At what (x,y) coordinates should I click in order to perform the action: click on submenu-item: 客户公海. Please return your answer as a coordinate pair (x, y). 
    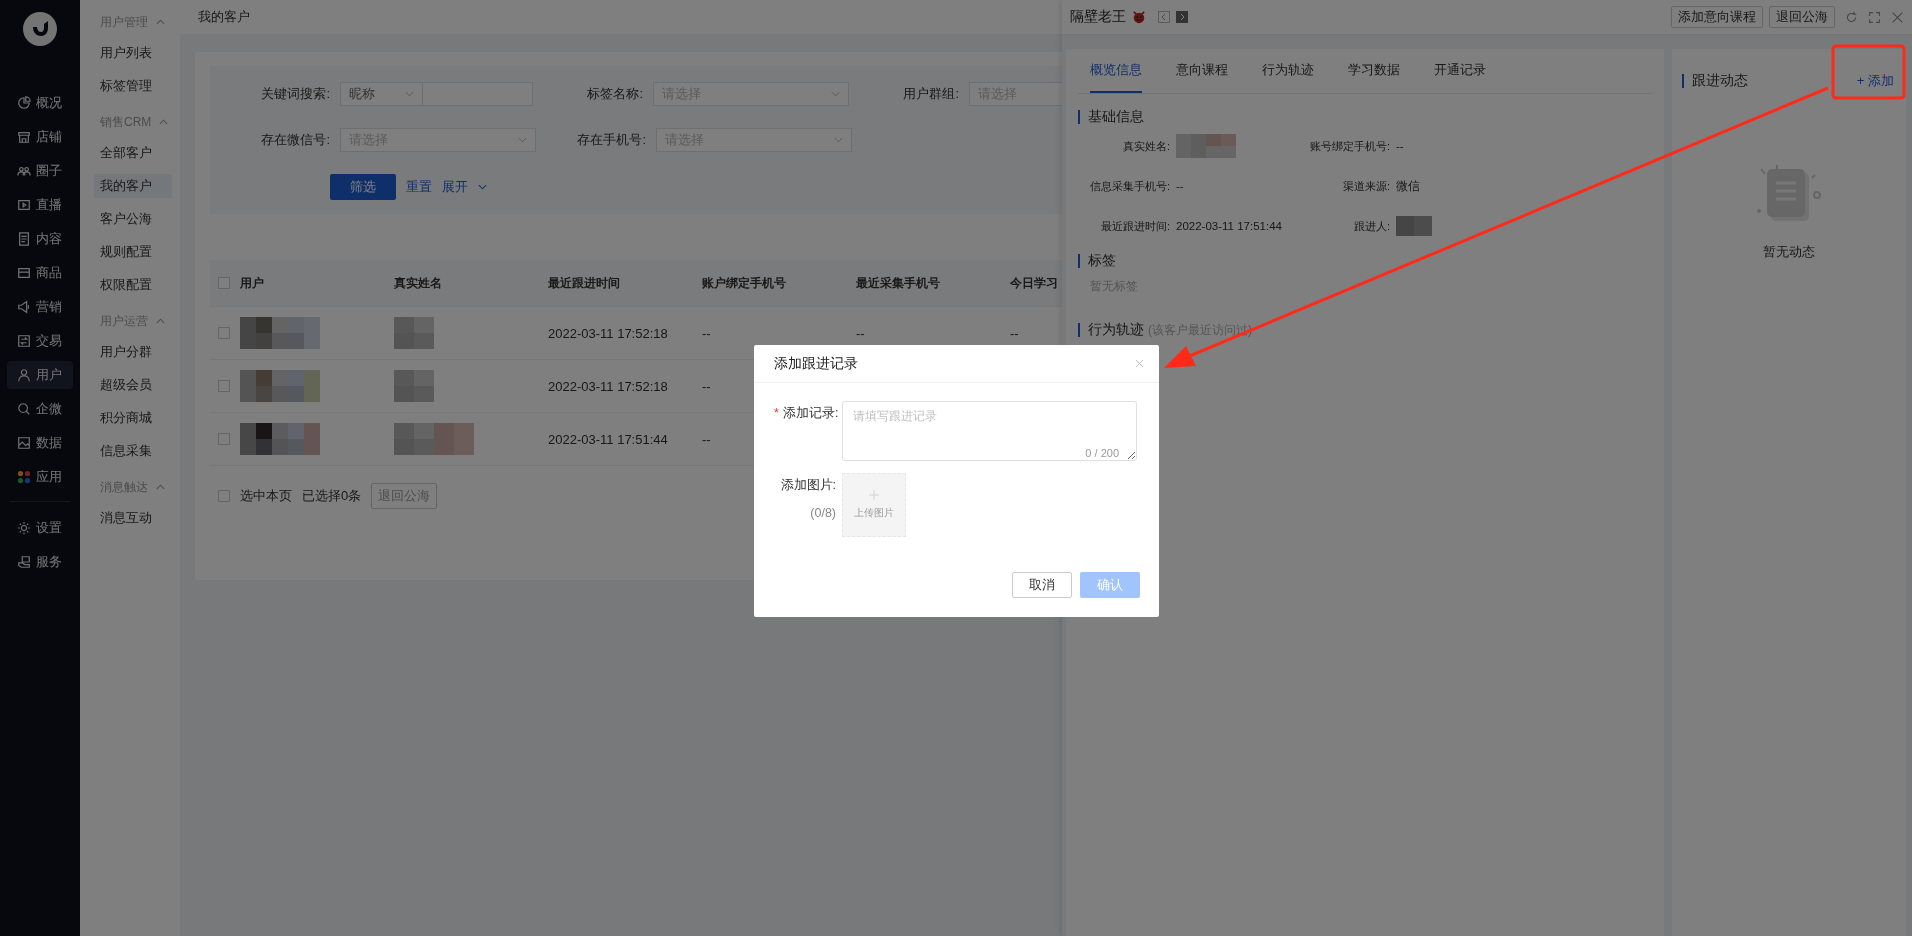
    Looking at the image, I should click on (133, 219).